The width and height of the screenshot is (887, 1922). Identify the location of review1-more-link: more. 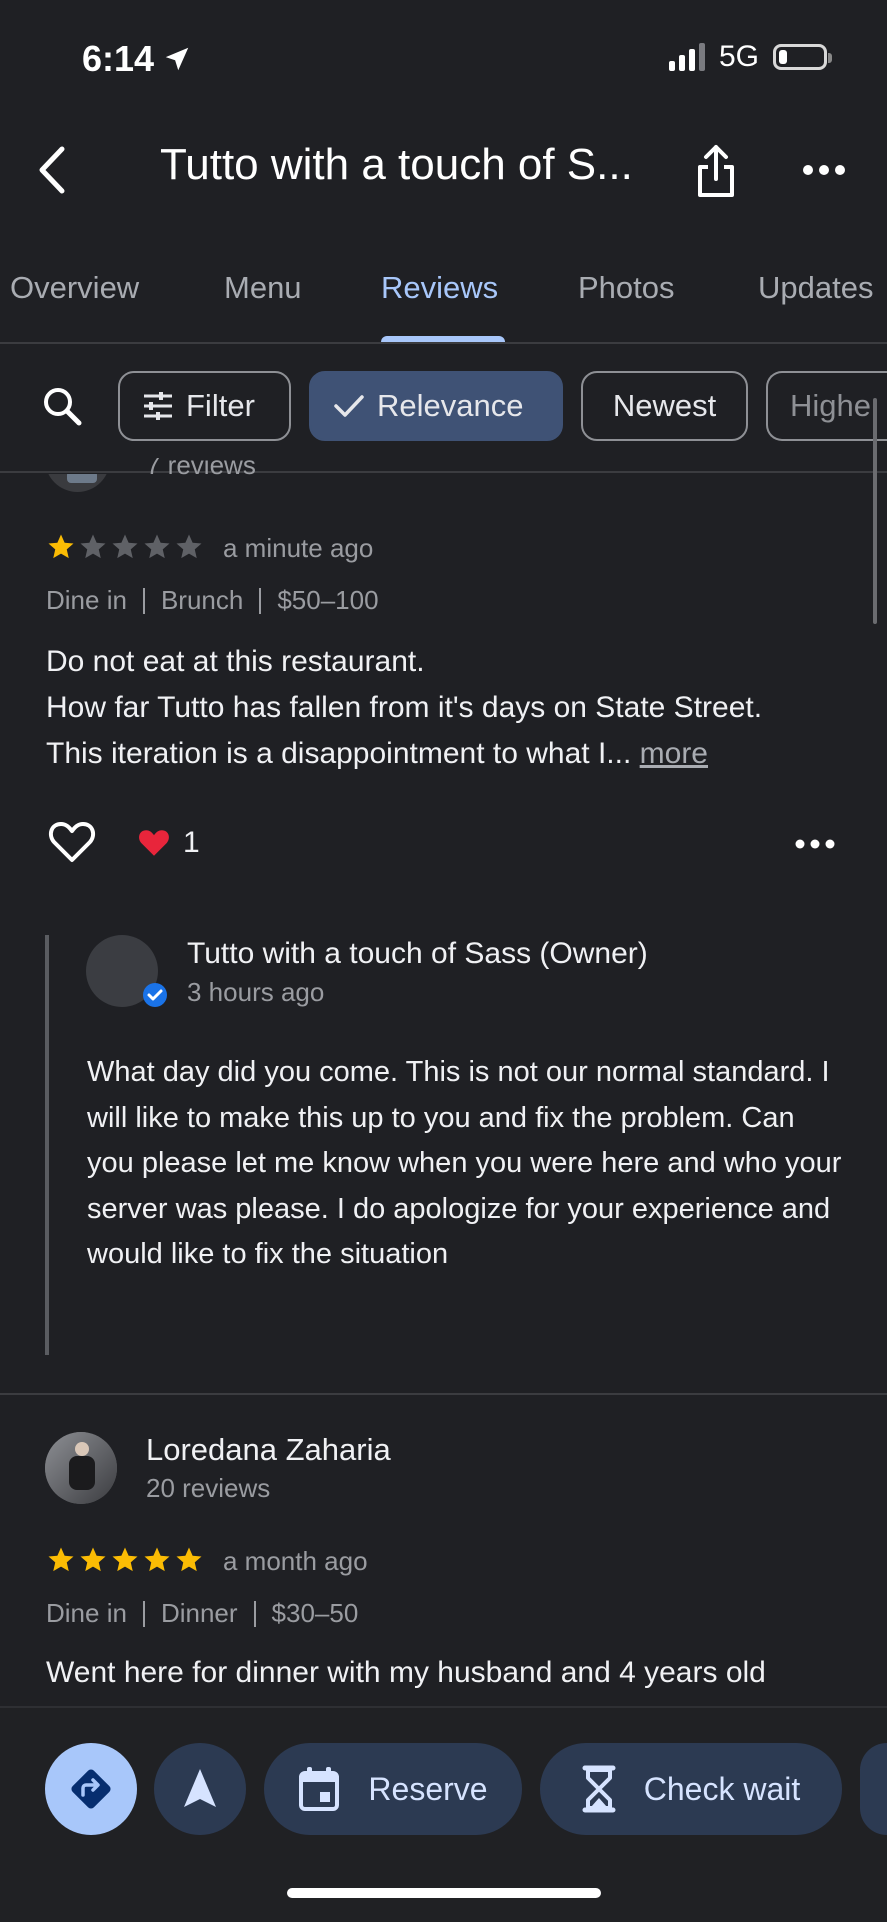
(674, 753).